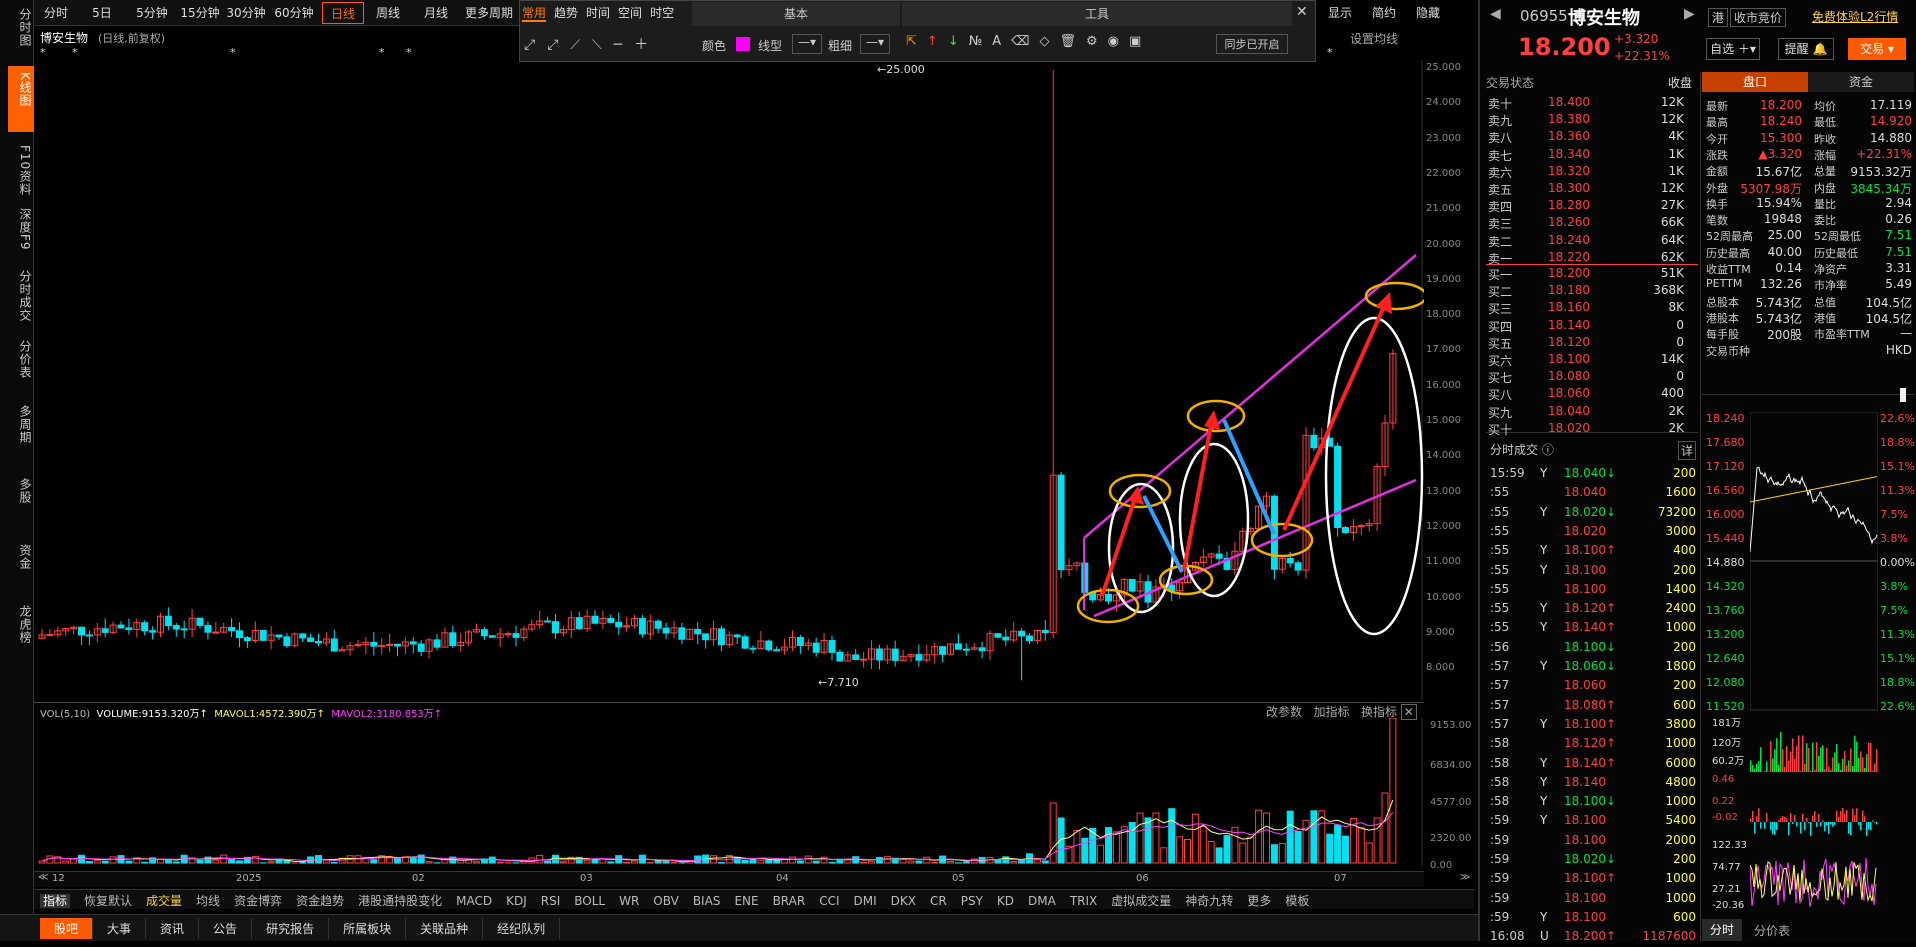  I want to click on close-icon: ✕, so click(1302, 12).